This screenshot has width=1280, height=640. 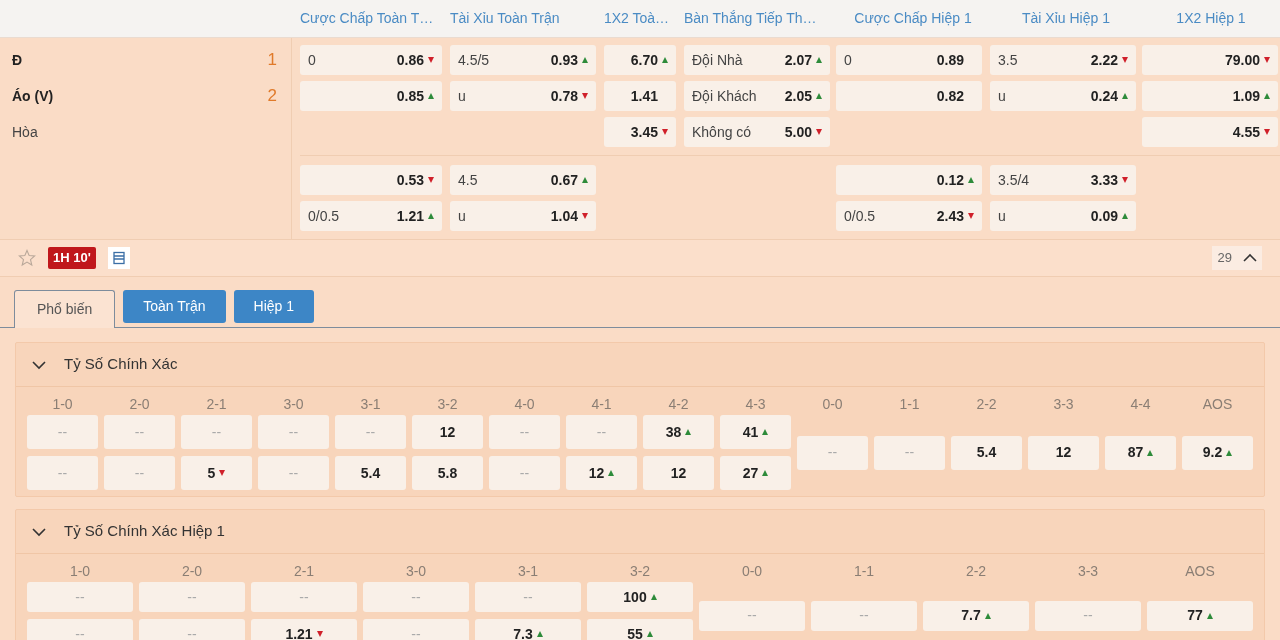 What do you see at coordinates (523, 96) in the screenshot?
I see `odds-button: u 0.78` at bounding box center [523, 96].